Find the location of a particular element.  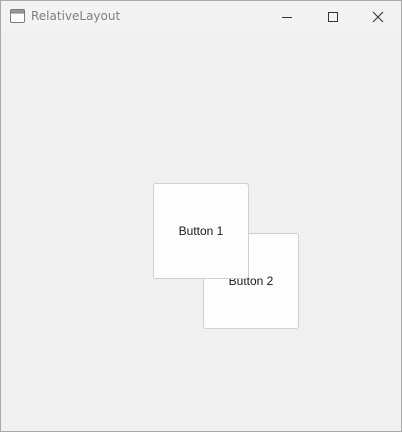

close-button is located at coordinates (378, 16).